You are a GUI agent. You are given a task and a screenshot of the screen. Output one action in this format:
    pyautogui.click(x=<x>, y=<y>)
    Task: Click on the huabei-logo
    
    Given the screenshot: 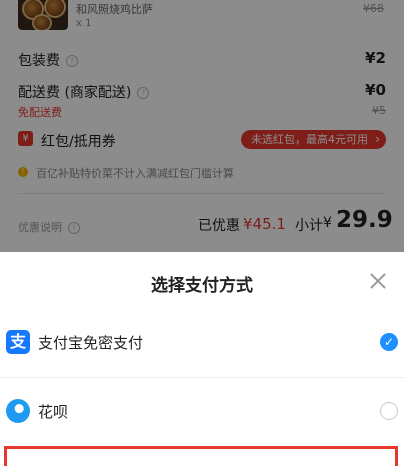 What is the action you would take?
    pyautogui.click(x=18, y=411)
    